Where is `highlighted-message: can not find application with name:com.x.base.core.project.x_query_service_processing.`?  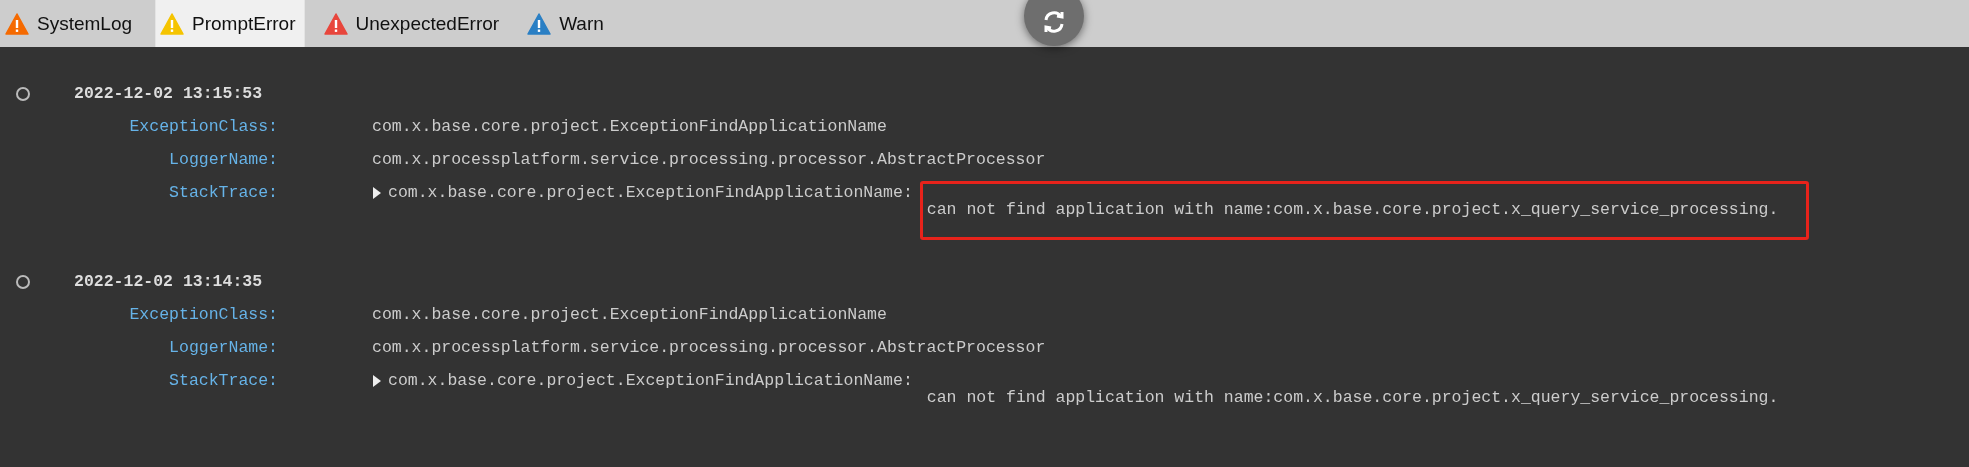
highlighted-message: can not find application with name:com.x.base.core.project.x_query_service_processing. is located at coordinates (1364, 210).